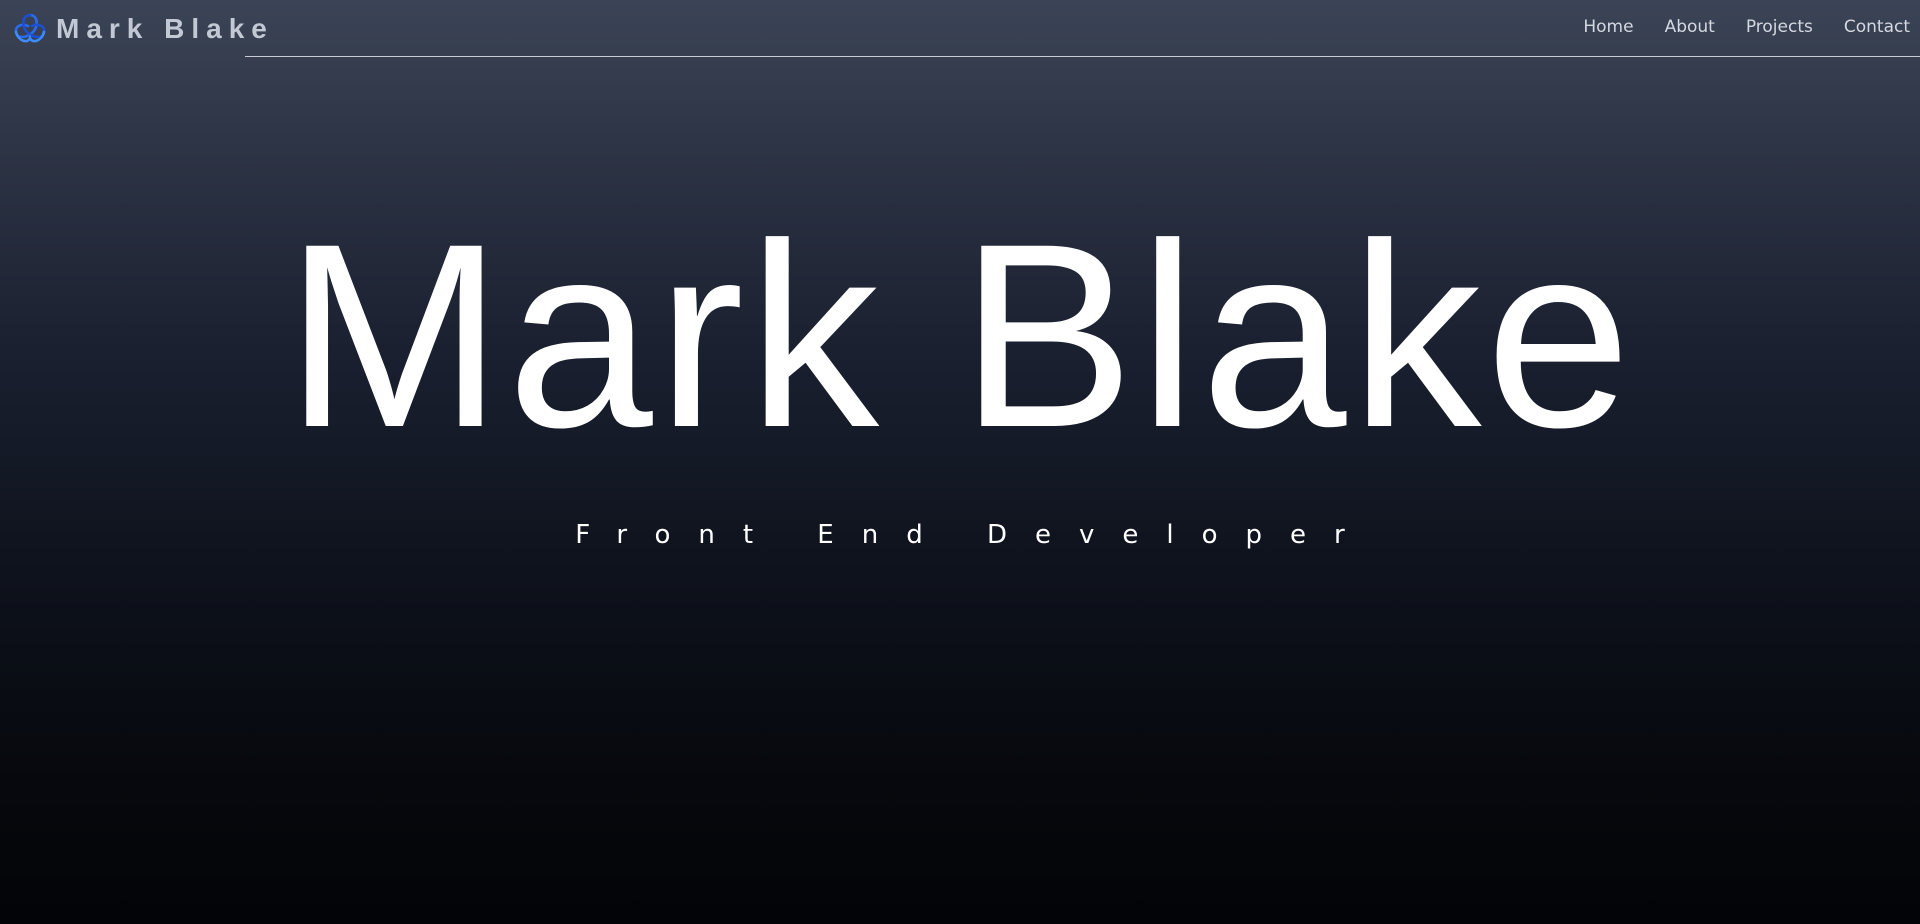 The image size is (1920, 924). What do you see at coordinates (1082, 56) in the screenshot?
I see `navbar-divider` at bounding box center [1082, 56].